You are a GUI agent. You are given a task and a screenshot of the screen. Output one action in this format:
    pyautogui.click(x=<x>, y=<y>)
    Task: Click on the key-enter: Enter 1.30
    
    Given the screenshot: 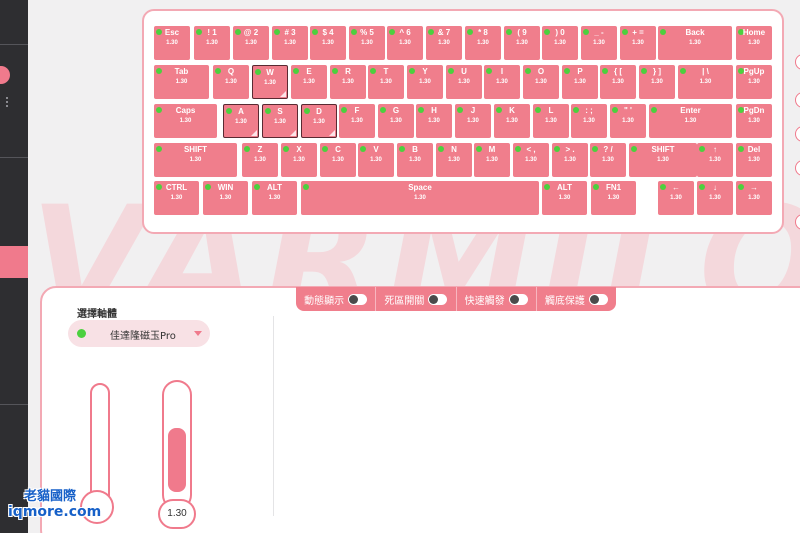 What is the action you would take?
    pyautogui.click(x=690, y=121)
    